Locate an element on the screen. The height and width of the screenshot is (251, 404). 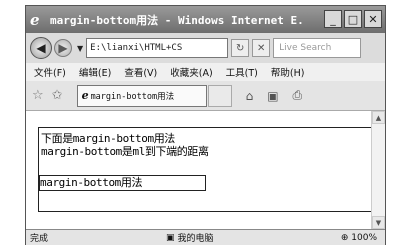
content-line-2: margin-bottom是ml到下端的距离 is located at coordinates (125, 151).